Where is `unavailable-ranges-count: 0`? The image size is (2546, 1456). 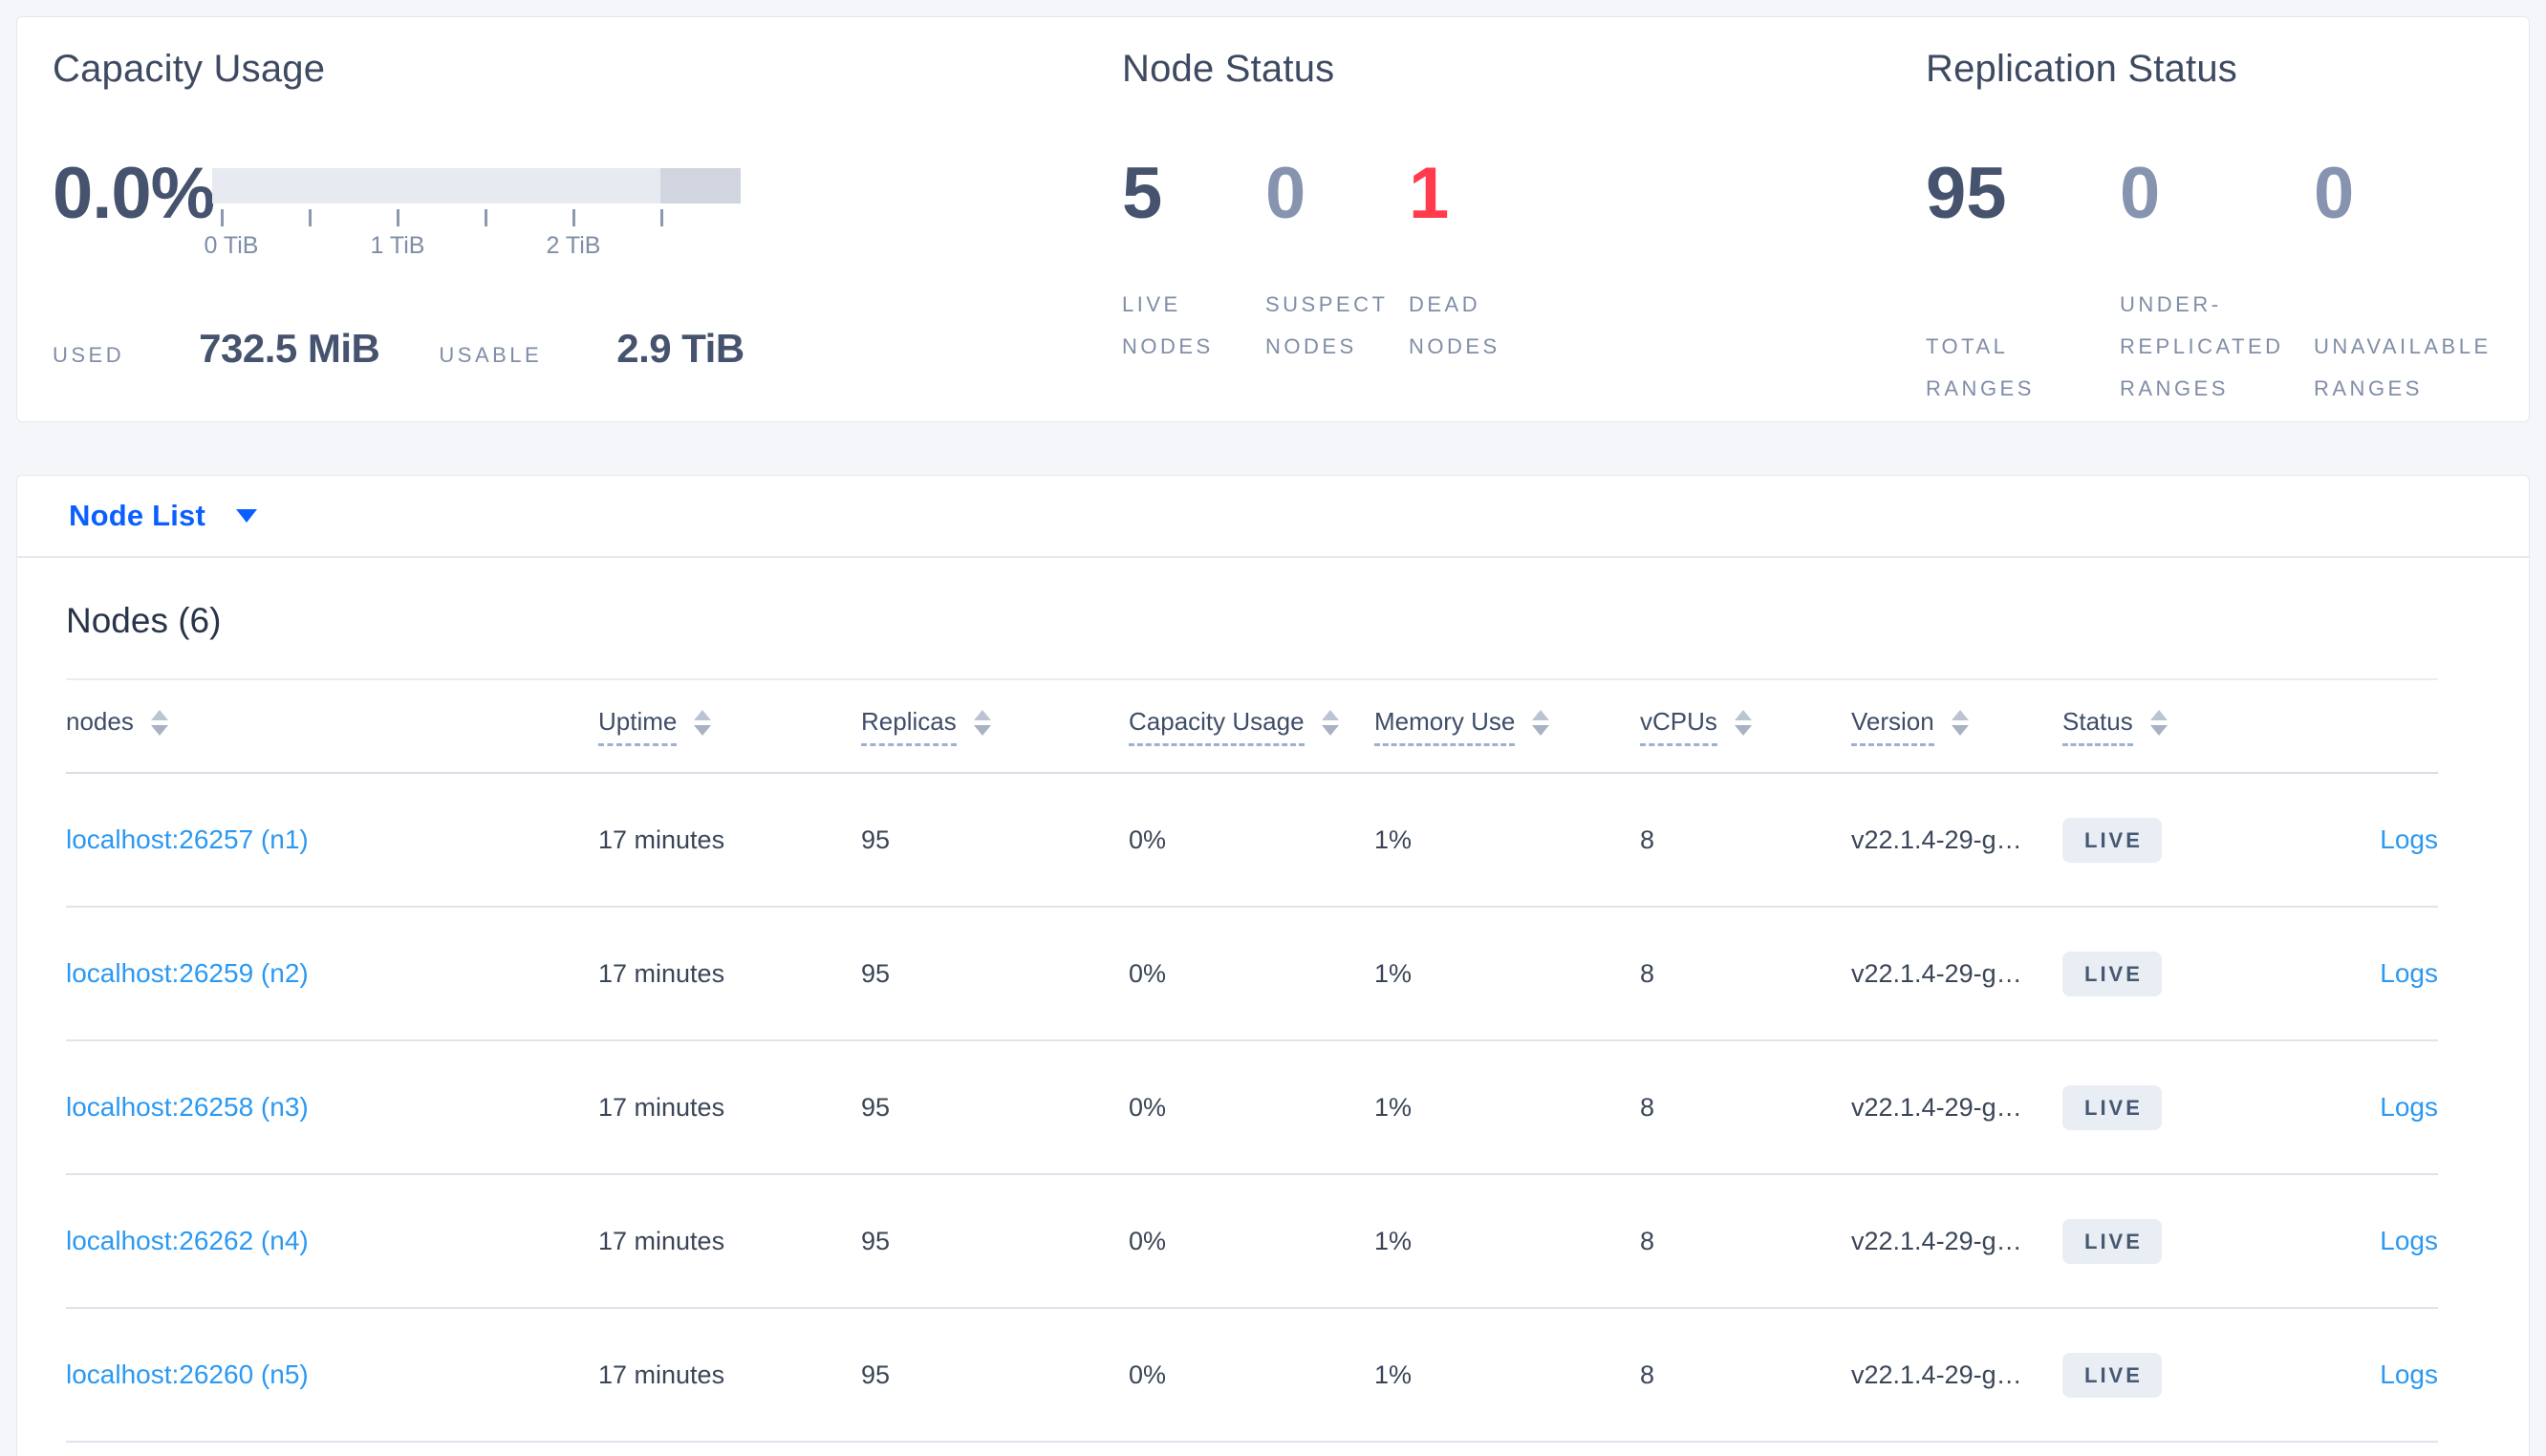 unavailable-ranges-count: 0 is located at coordinates (2334, 193).